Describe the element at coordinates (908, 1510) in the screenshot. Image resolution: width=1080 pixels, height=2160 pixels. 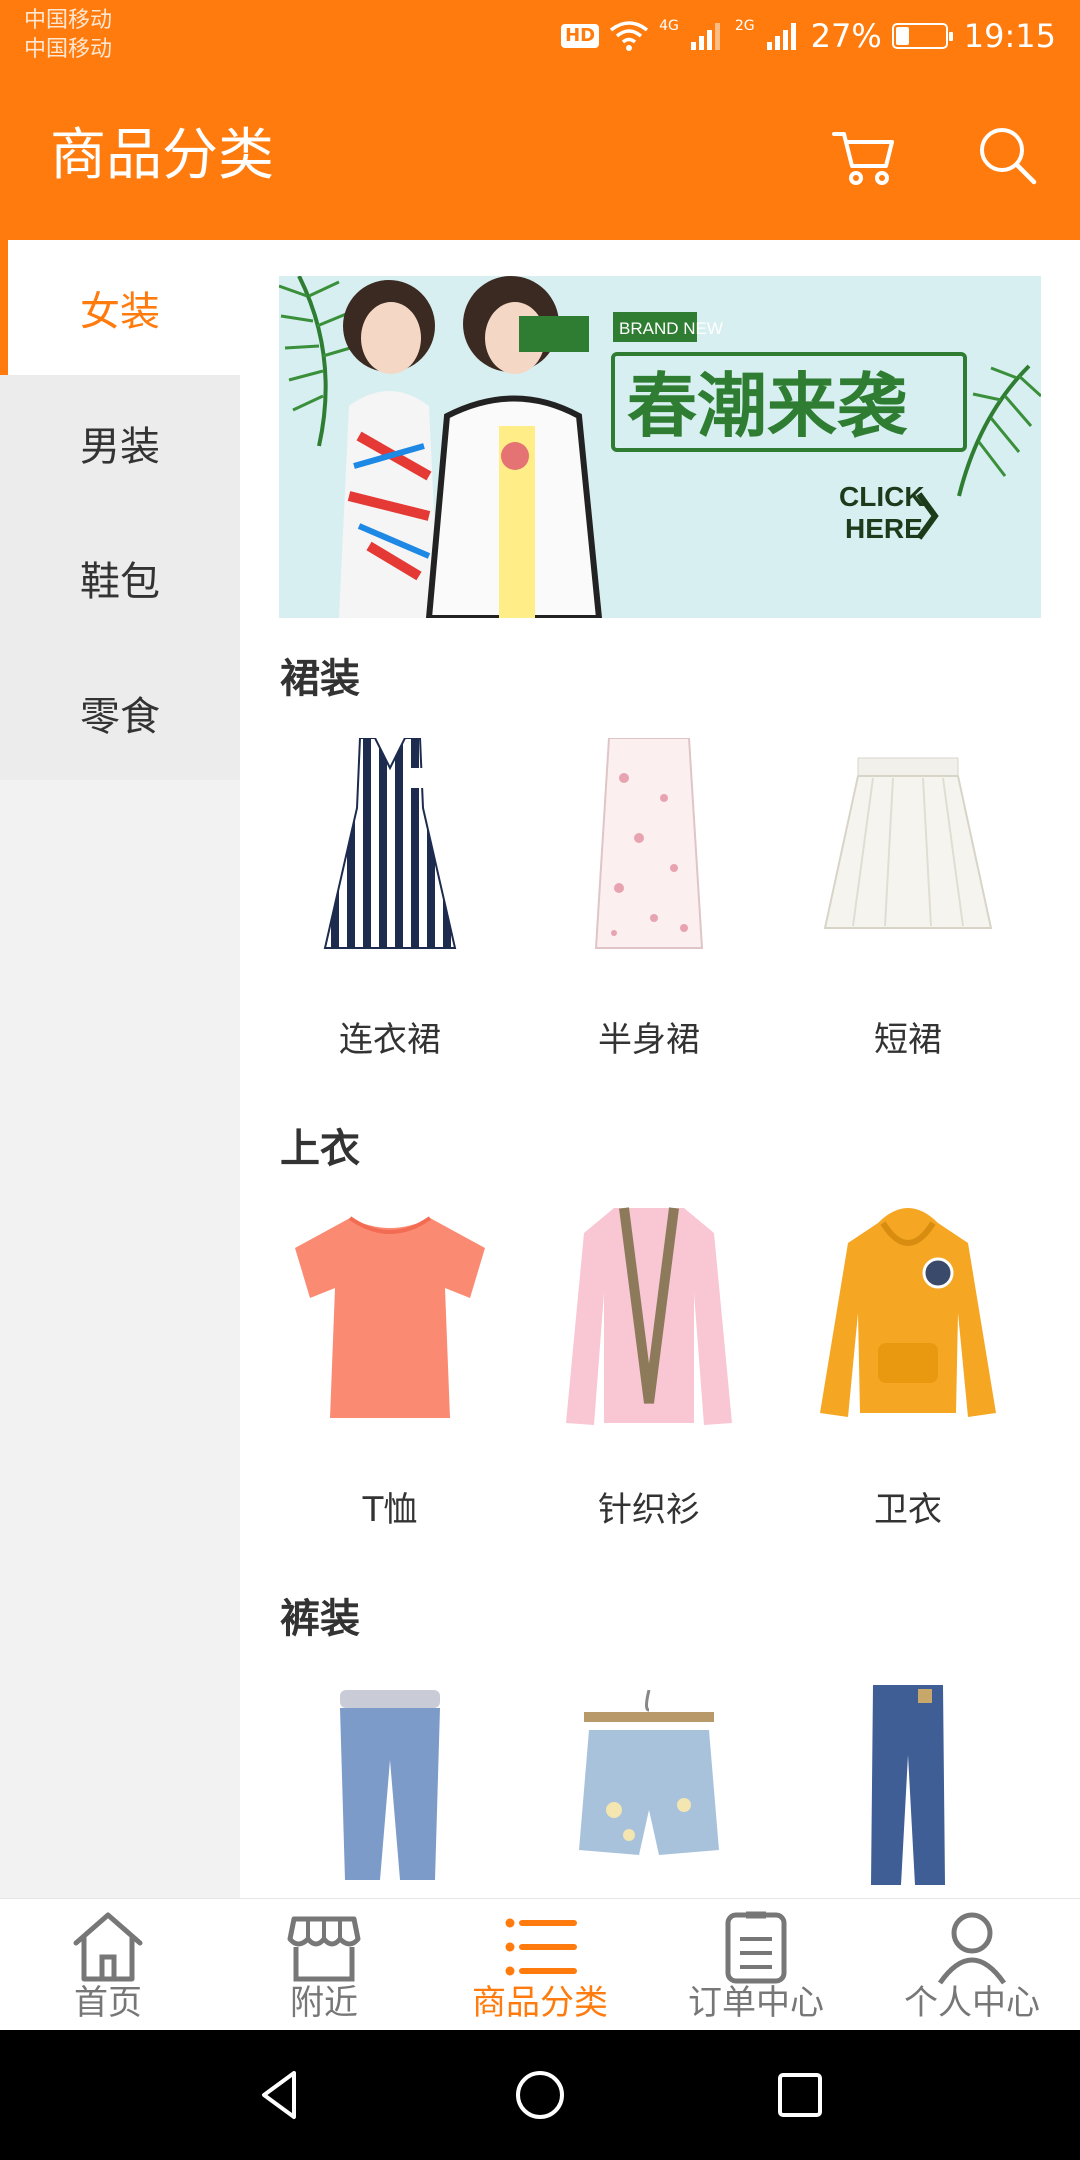
I see `category-item-label: 卫衣` at that location.